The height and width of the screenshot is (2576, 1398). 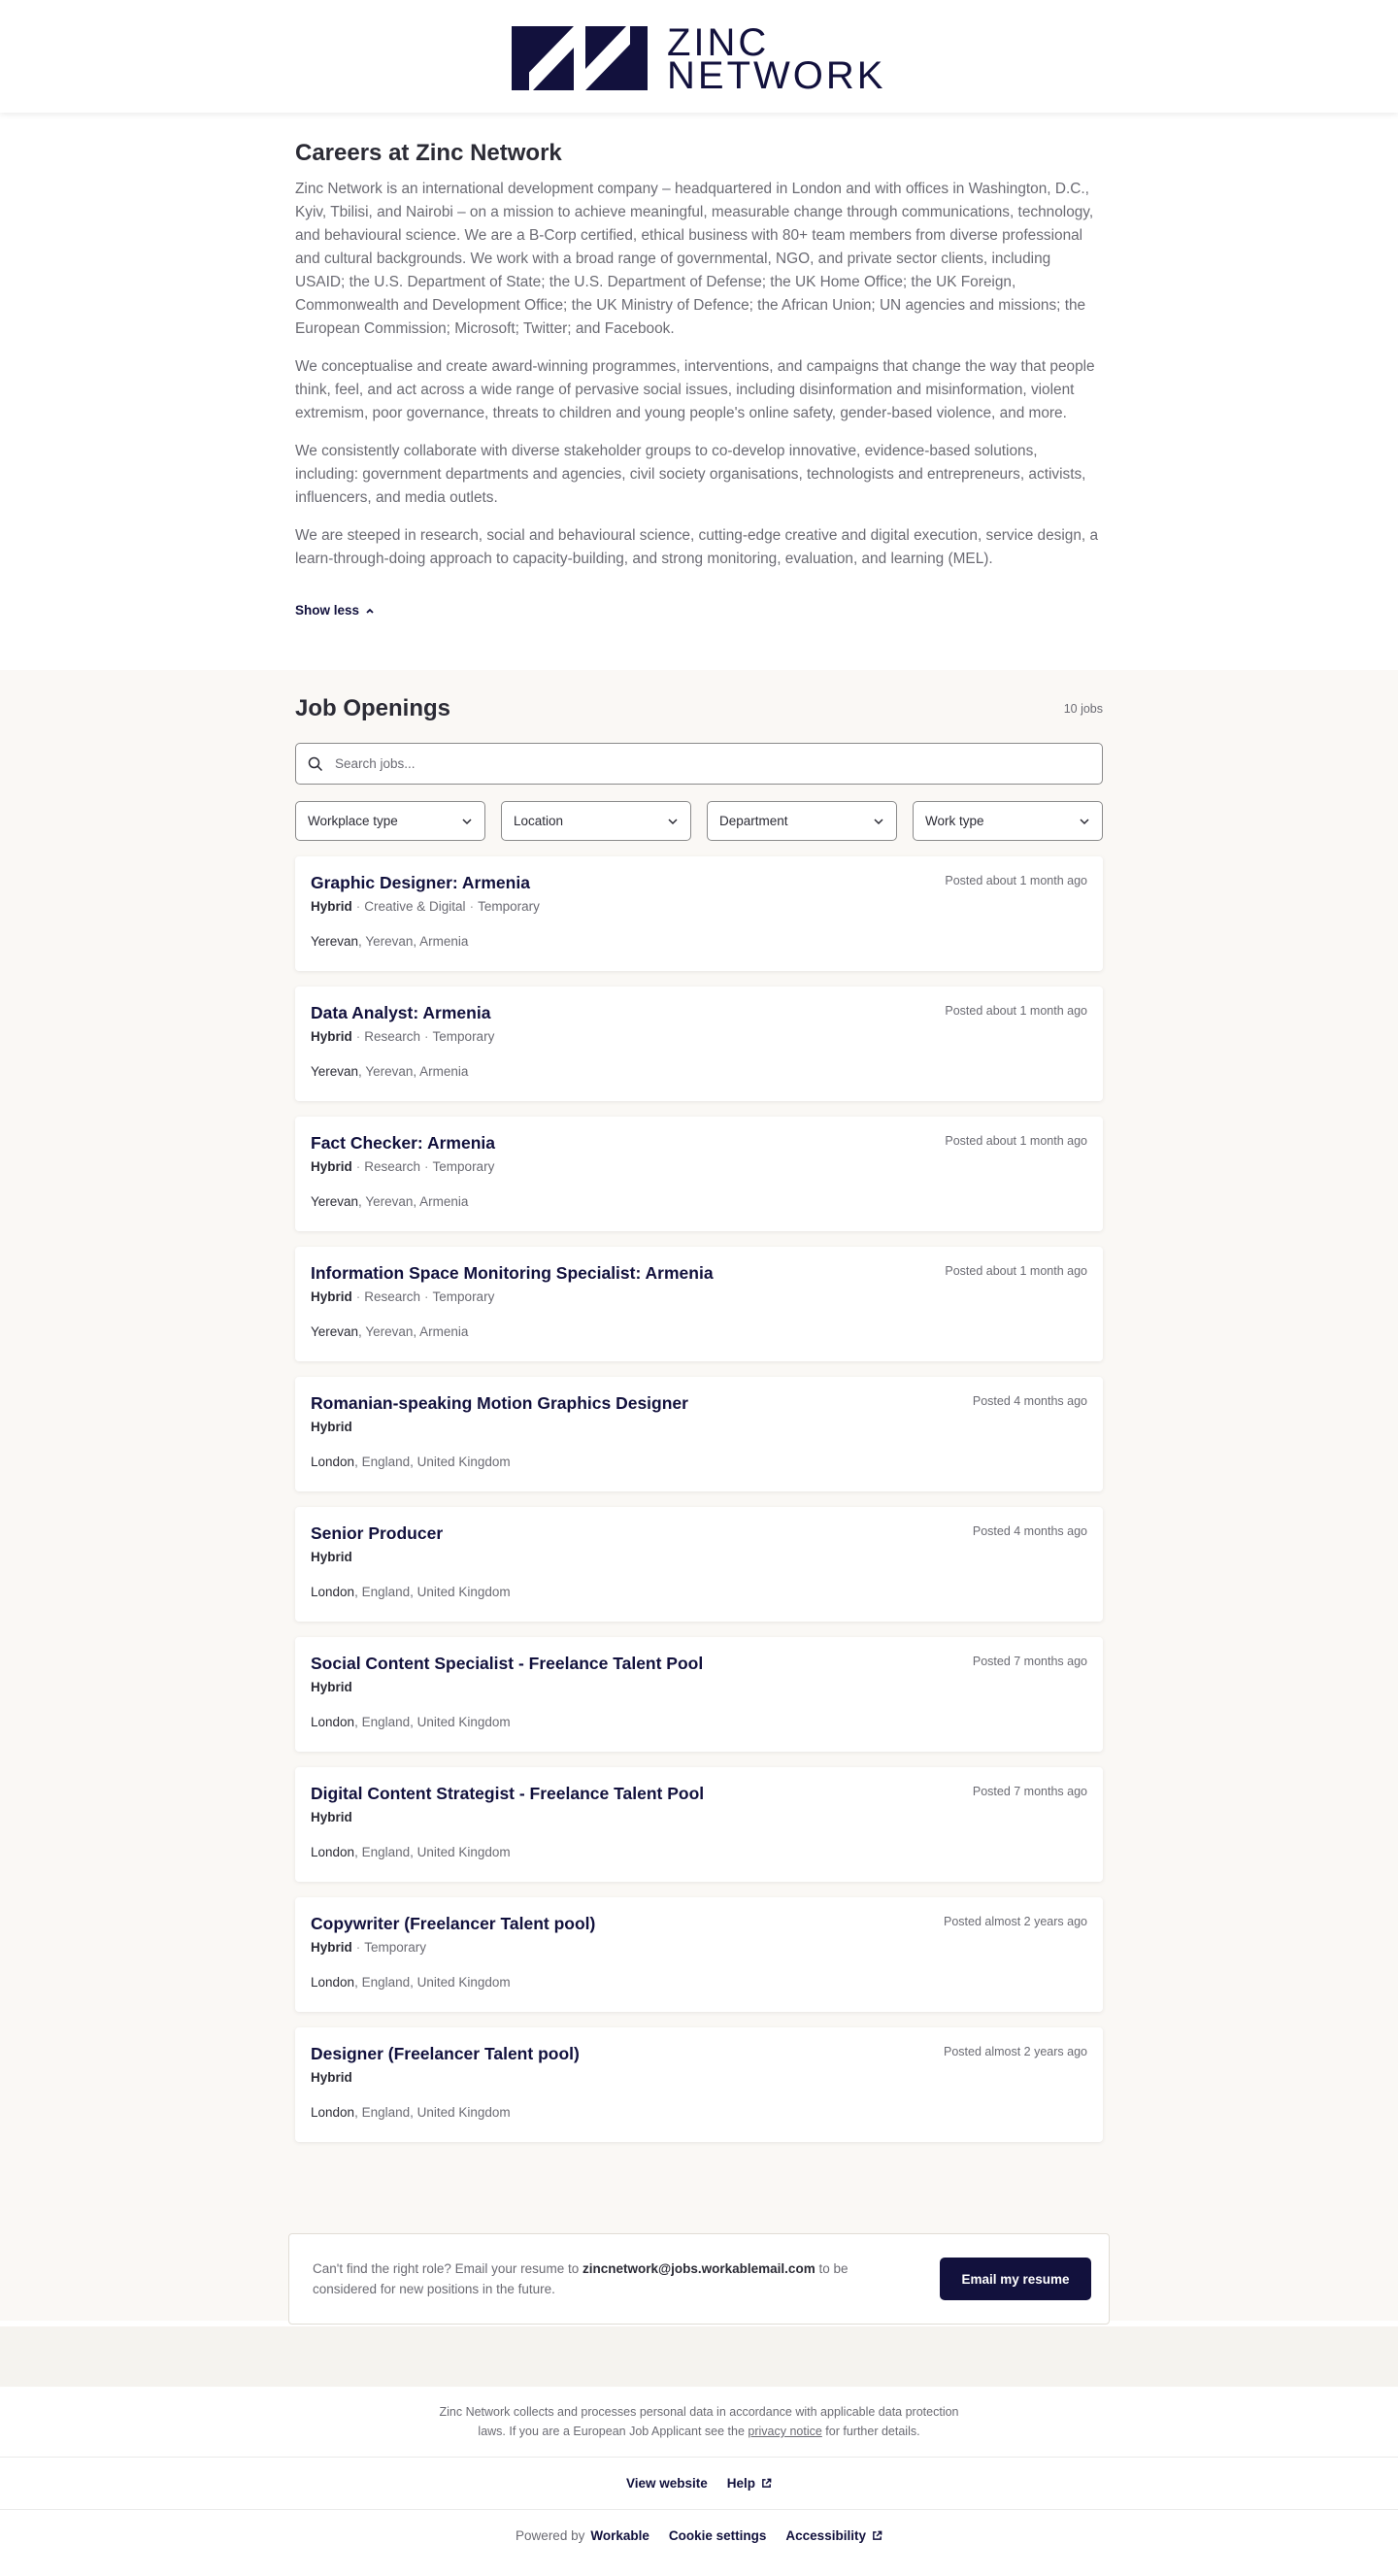 What do you see at coordinates (1029, 1531) in the screenshot?
I see `job-posted-date: Posted 4 months ago` at bounding box center [1029, 1531].